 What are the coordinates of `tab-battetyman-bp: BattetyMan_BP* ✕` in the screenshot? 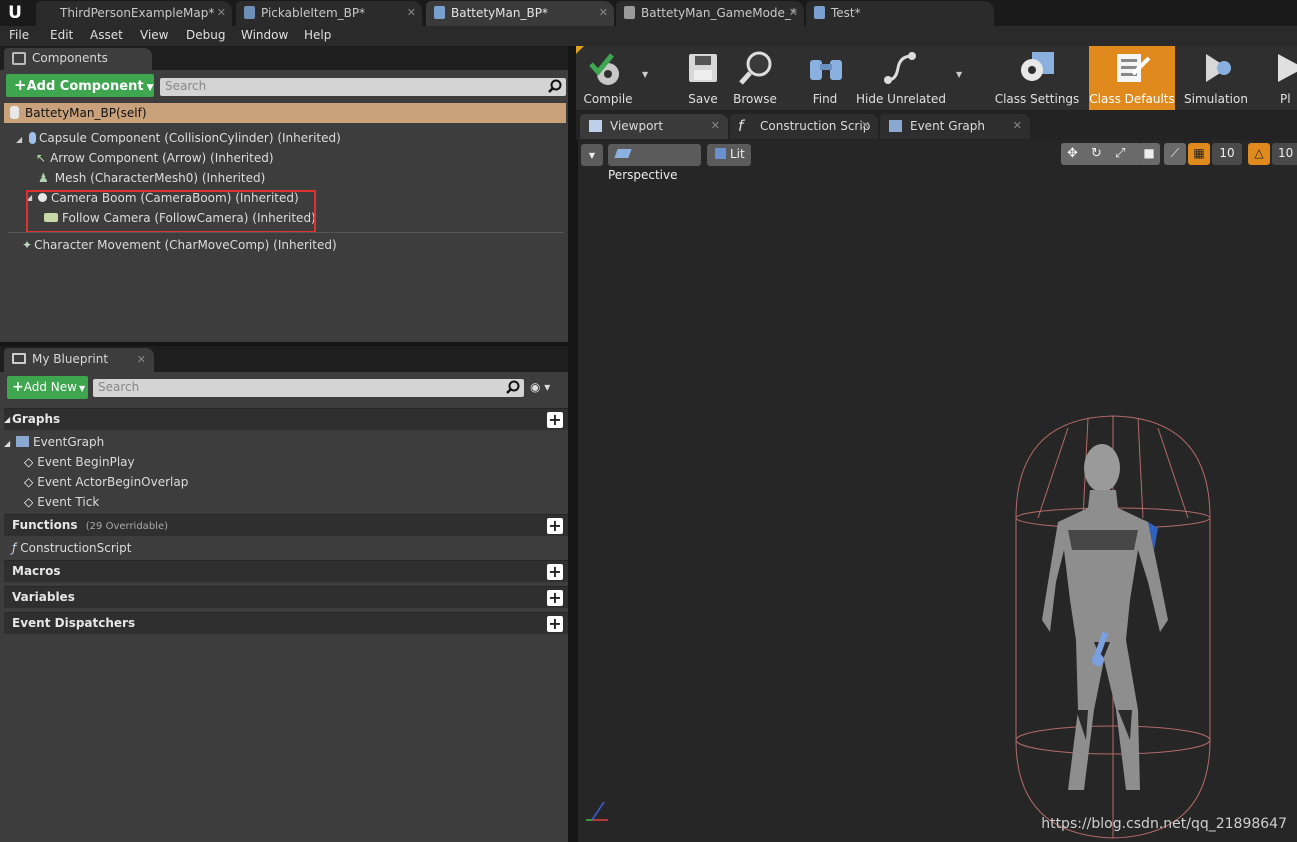 It's located at (520, 13).